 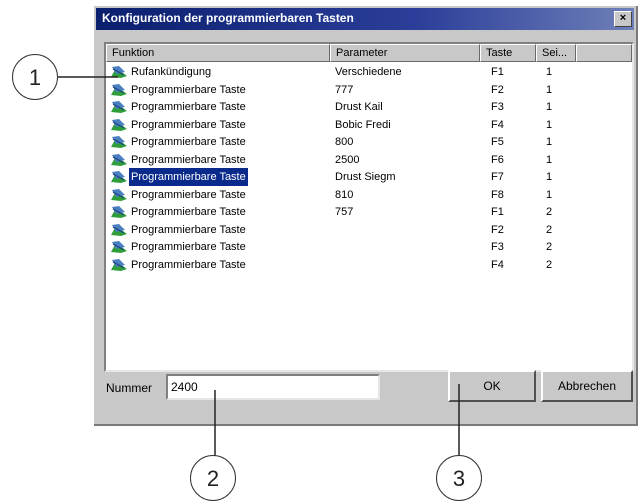 What do you see at coordinates (35, 77) in the screenshot?
I see `callout-1: 1` at bounding box center [35, 77].